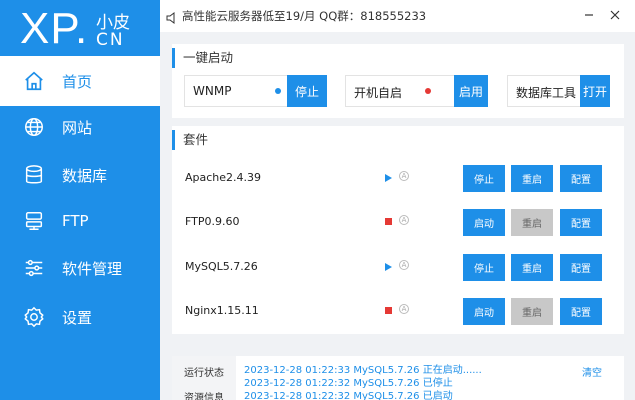  Describe the element at coordinates (615, 15) in the screenshot. I see `close-button` at that location.